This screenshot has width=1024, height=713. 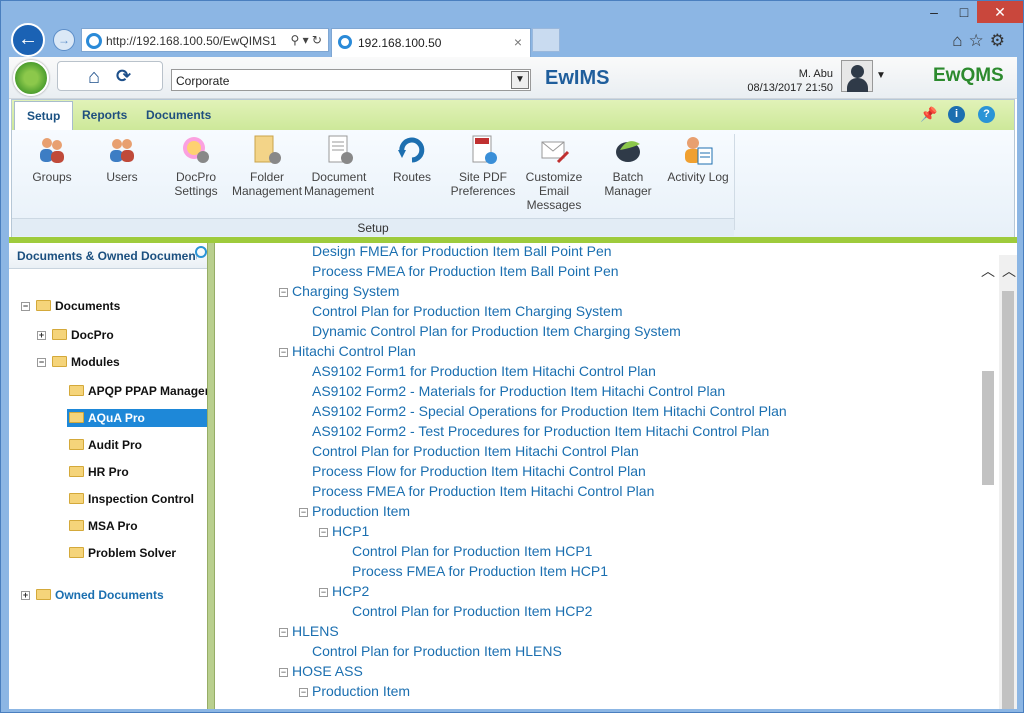 What do you see at coordinates (178, 115) in the screenshot?
I see `tab-documents: Documents` at bounding box center [178, 115].